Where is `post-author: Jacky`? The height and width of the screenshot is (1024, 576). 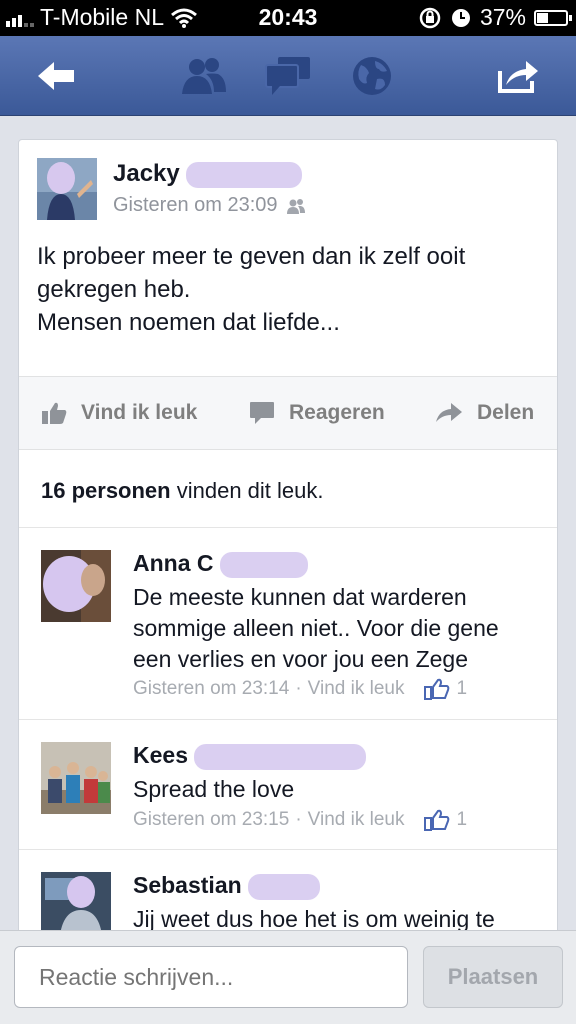
post-author: Jacky is located at coordinates (208, 174).